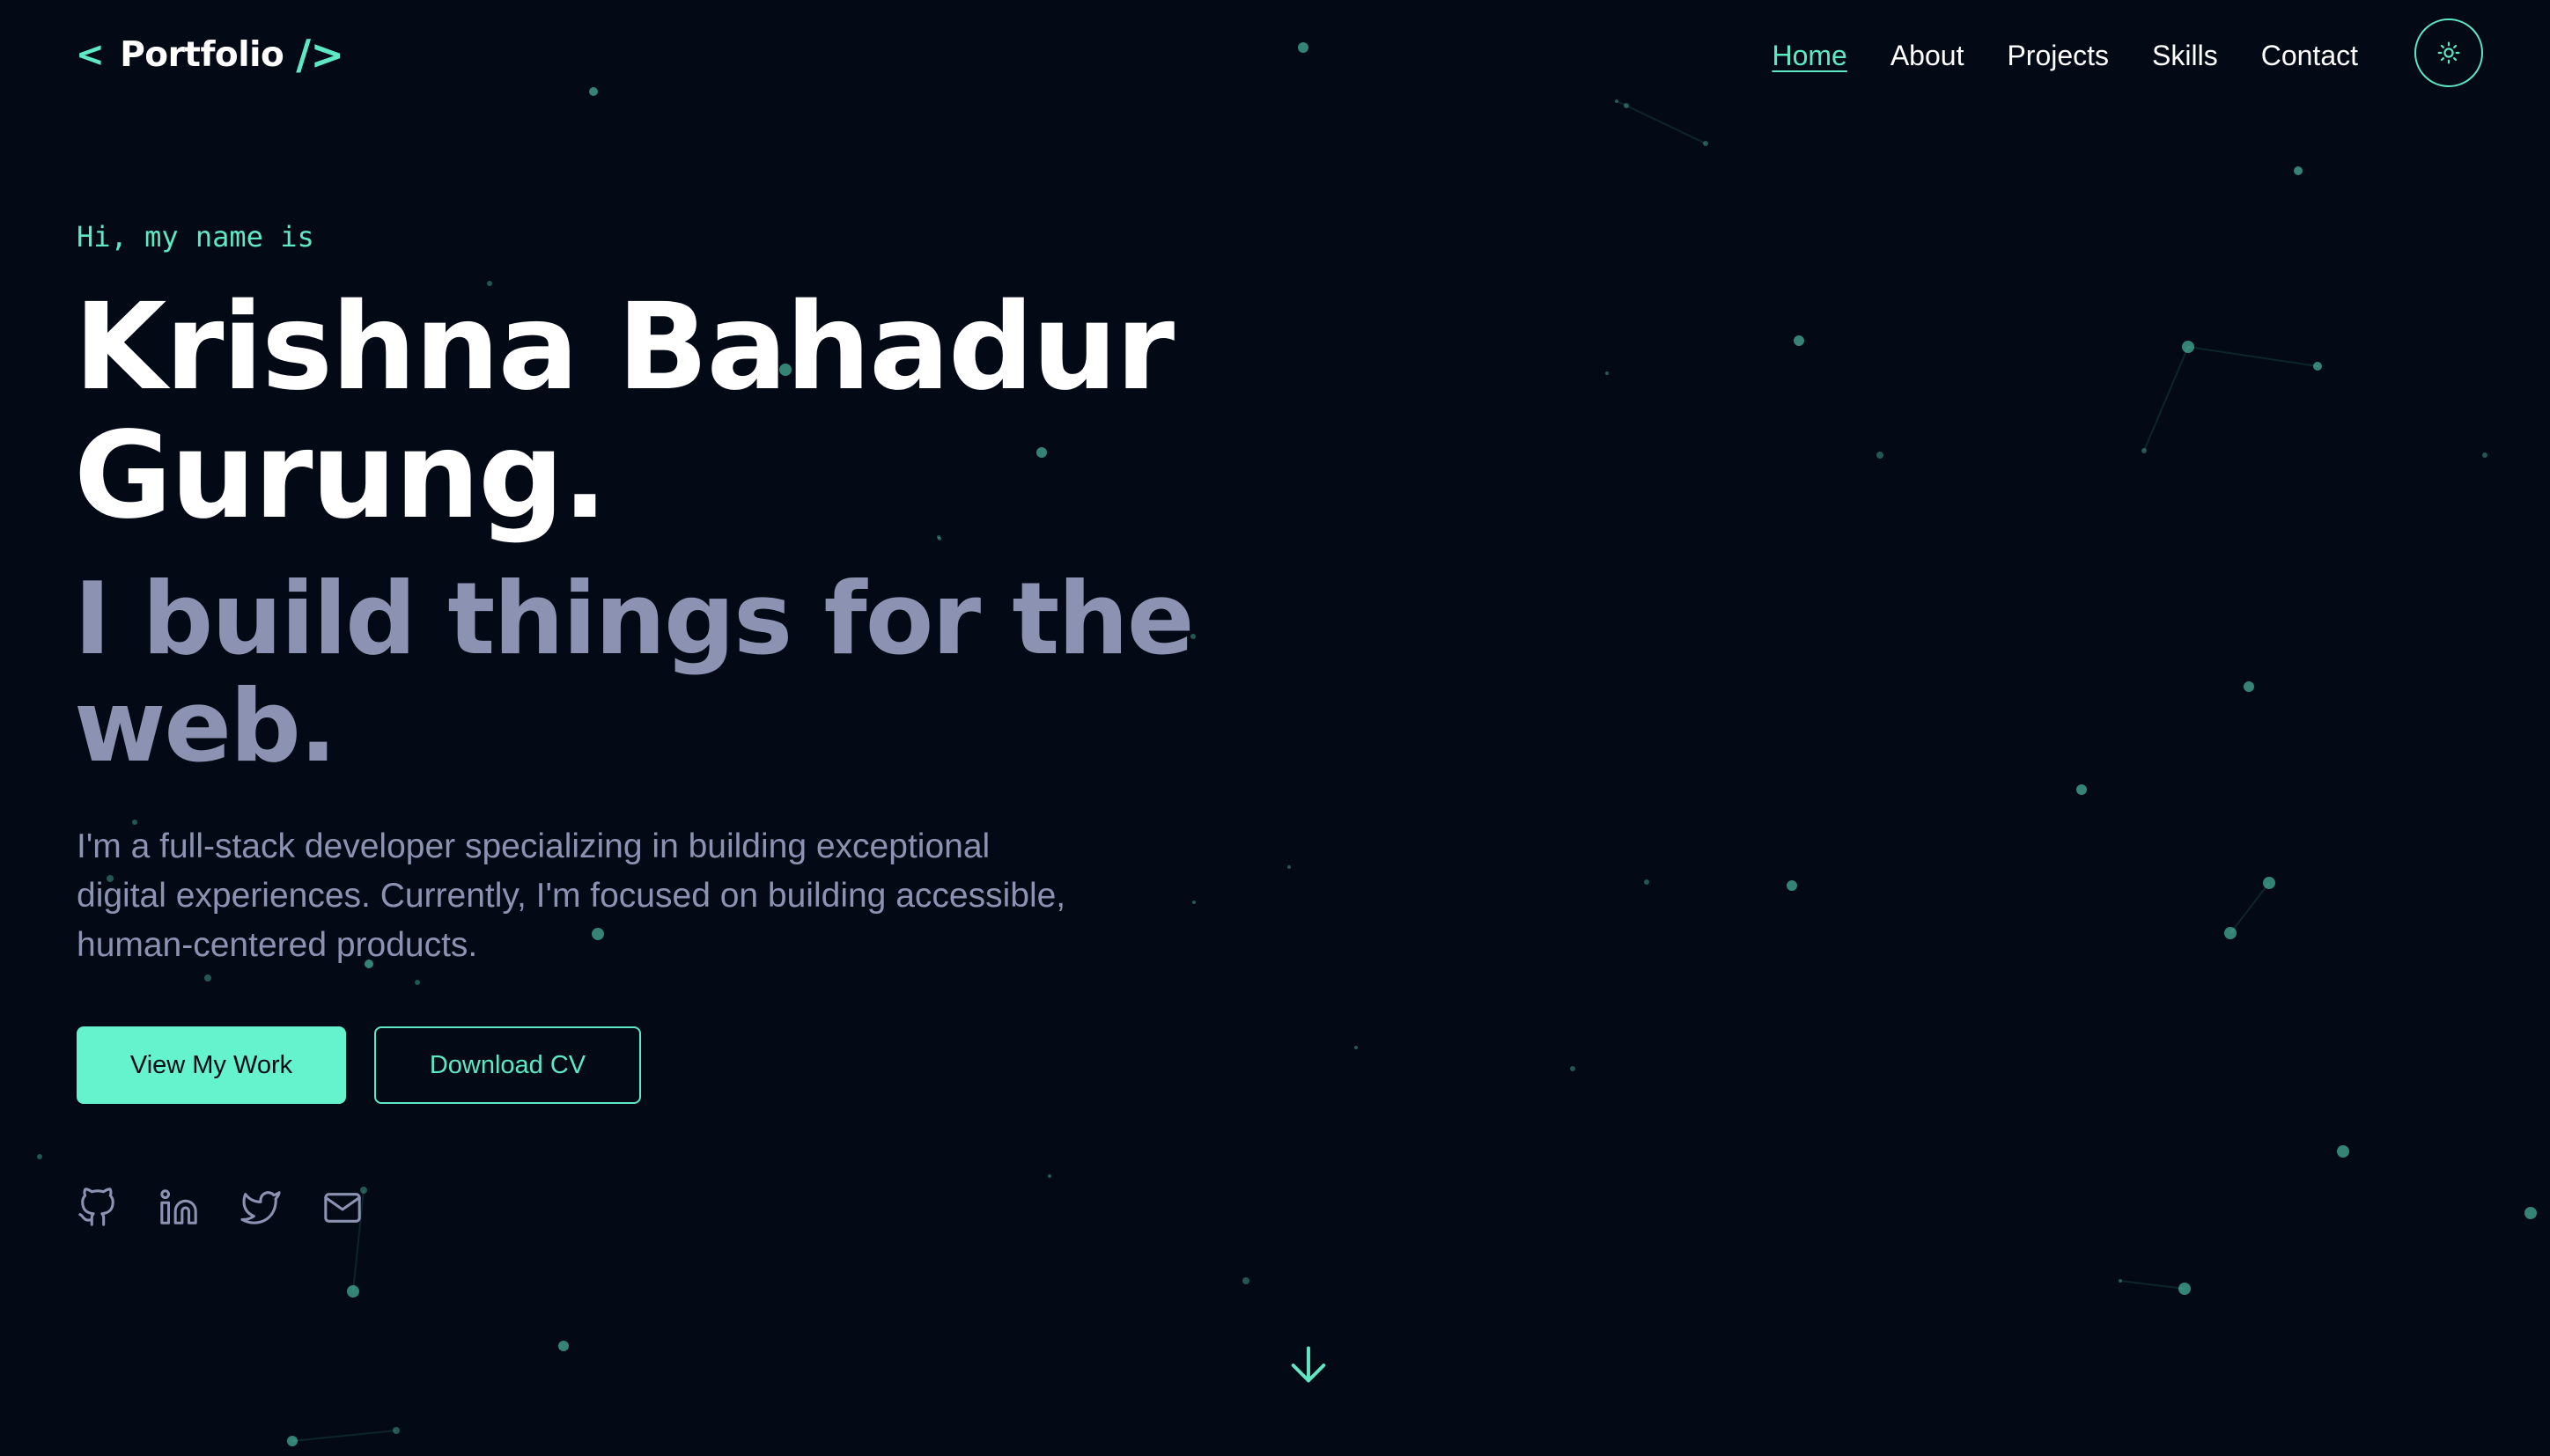  Describe the element at coordinates (341, 476) in the screenshot. I see `hero-name-line2: Gurung.` at that location.